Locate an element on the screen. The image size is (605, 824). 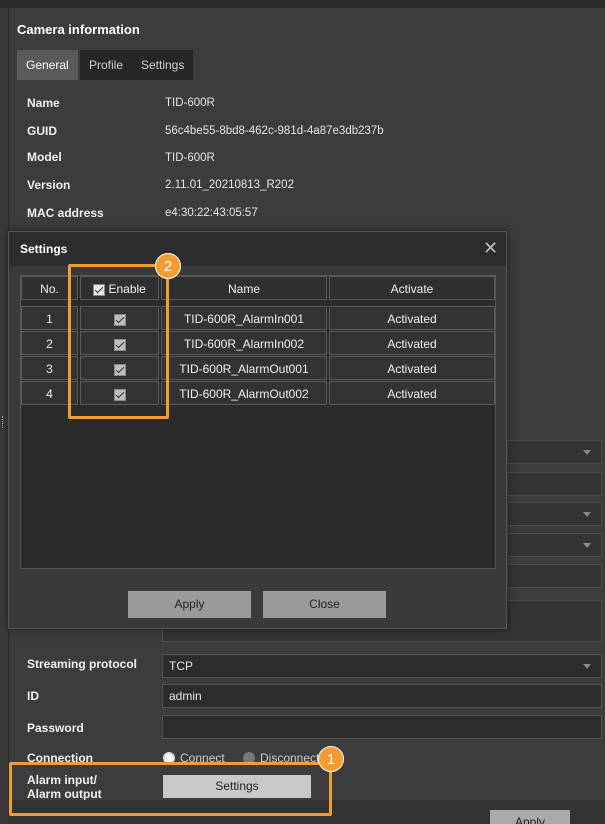
row-3-activate: Activated is located at coordinates (412, 368).